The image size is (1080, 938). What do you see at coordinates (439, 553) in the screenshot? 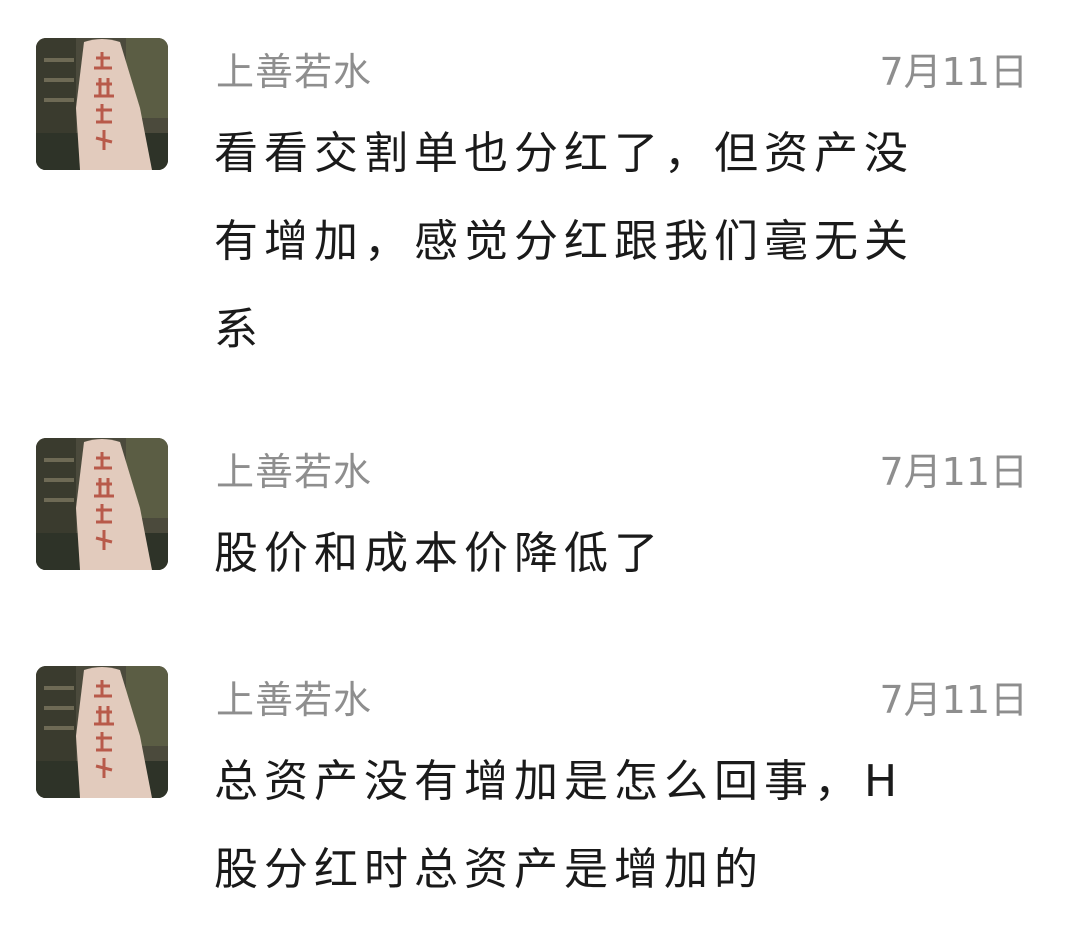
I see `comment-text-line: 股价和成本价降低了` at bounding box center [439, 553].